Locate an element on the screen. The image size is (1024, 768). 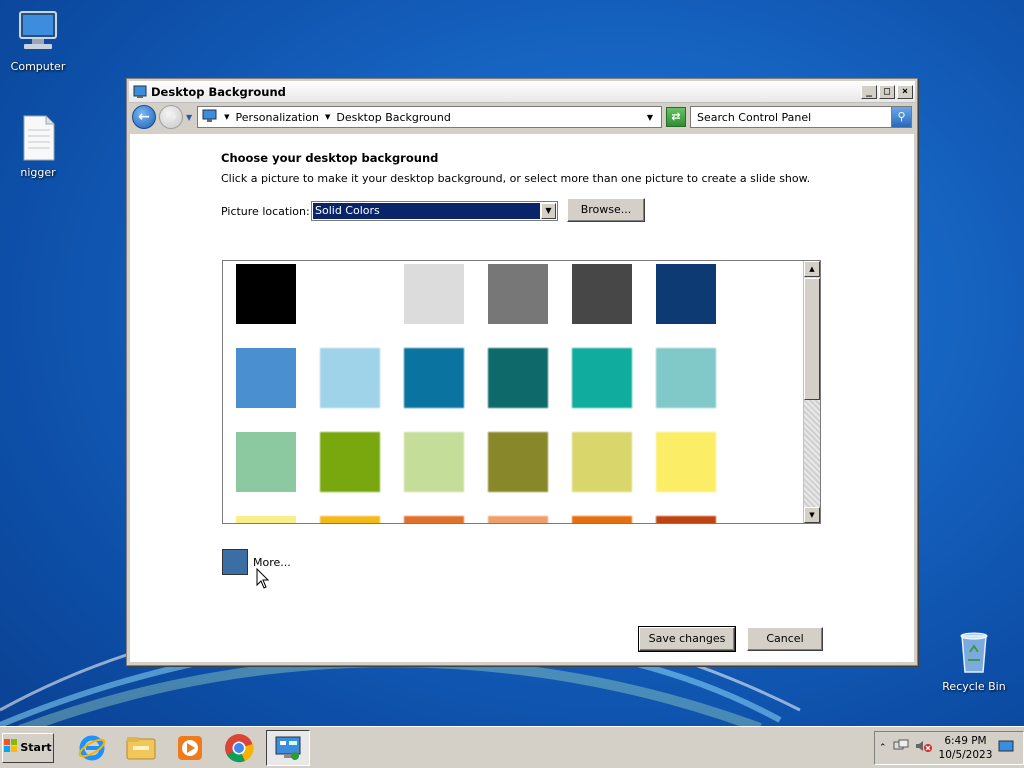
back-button: ← is located at coordinates (144, 117).